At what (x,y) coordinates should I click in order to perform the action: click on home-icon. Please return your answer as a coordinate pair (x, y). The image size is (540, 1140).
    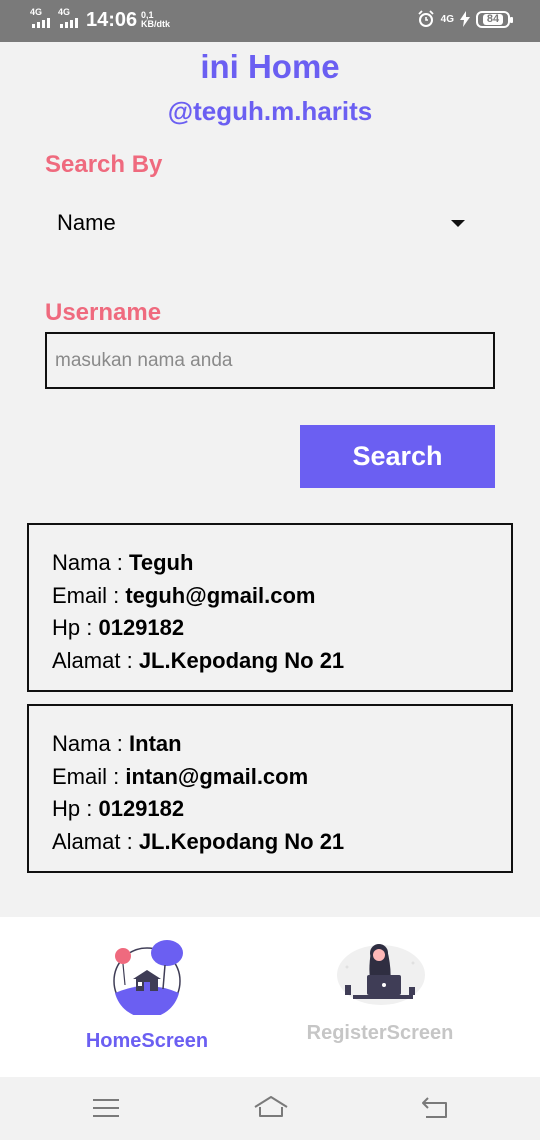
    Looking at the image, I should click on (271, 1108).